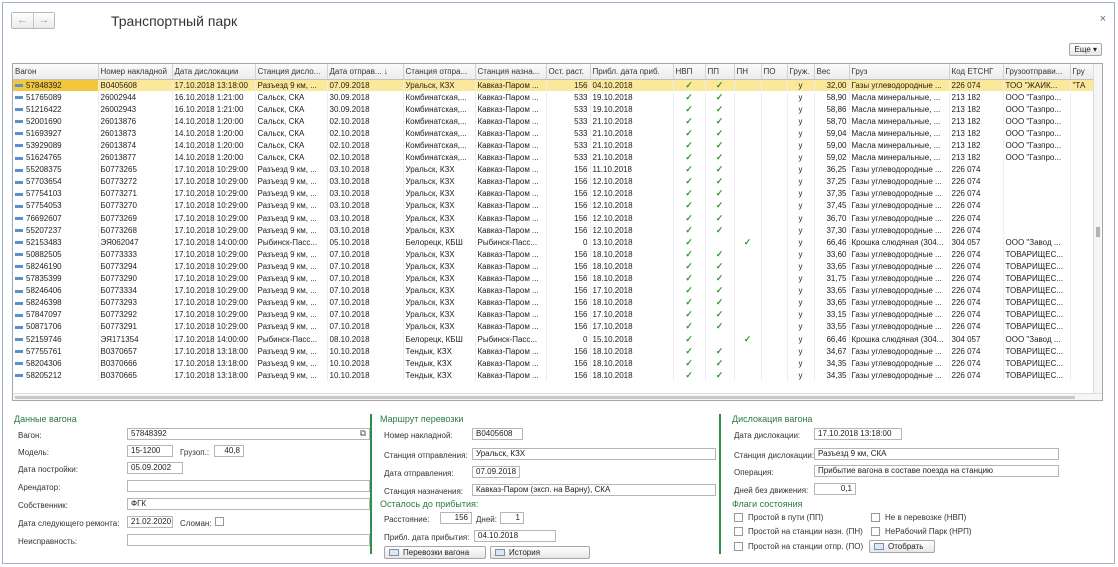 Image resolution: width=1118 pixels, height=567 pixels. I want to click on table-cell: 58204306, so click(56, 363).